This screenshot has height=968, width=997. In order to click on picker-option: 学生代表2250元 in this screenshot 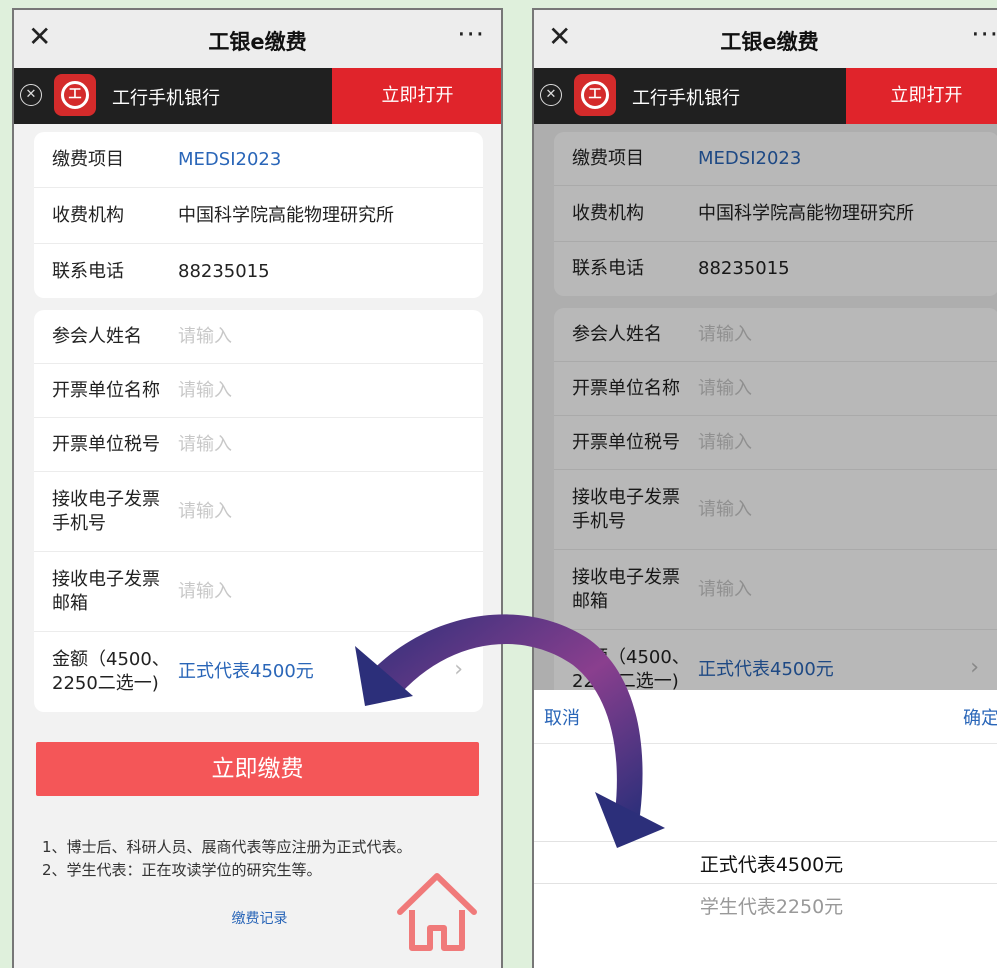, I will do `click(765, 905)`.